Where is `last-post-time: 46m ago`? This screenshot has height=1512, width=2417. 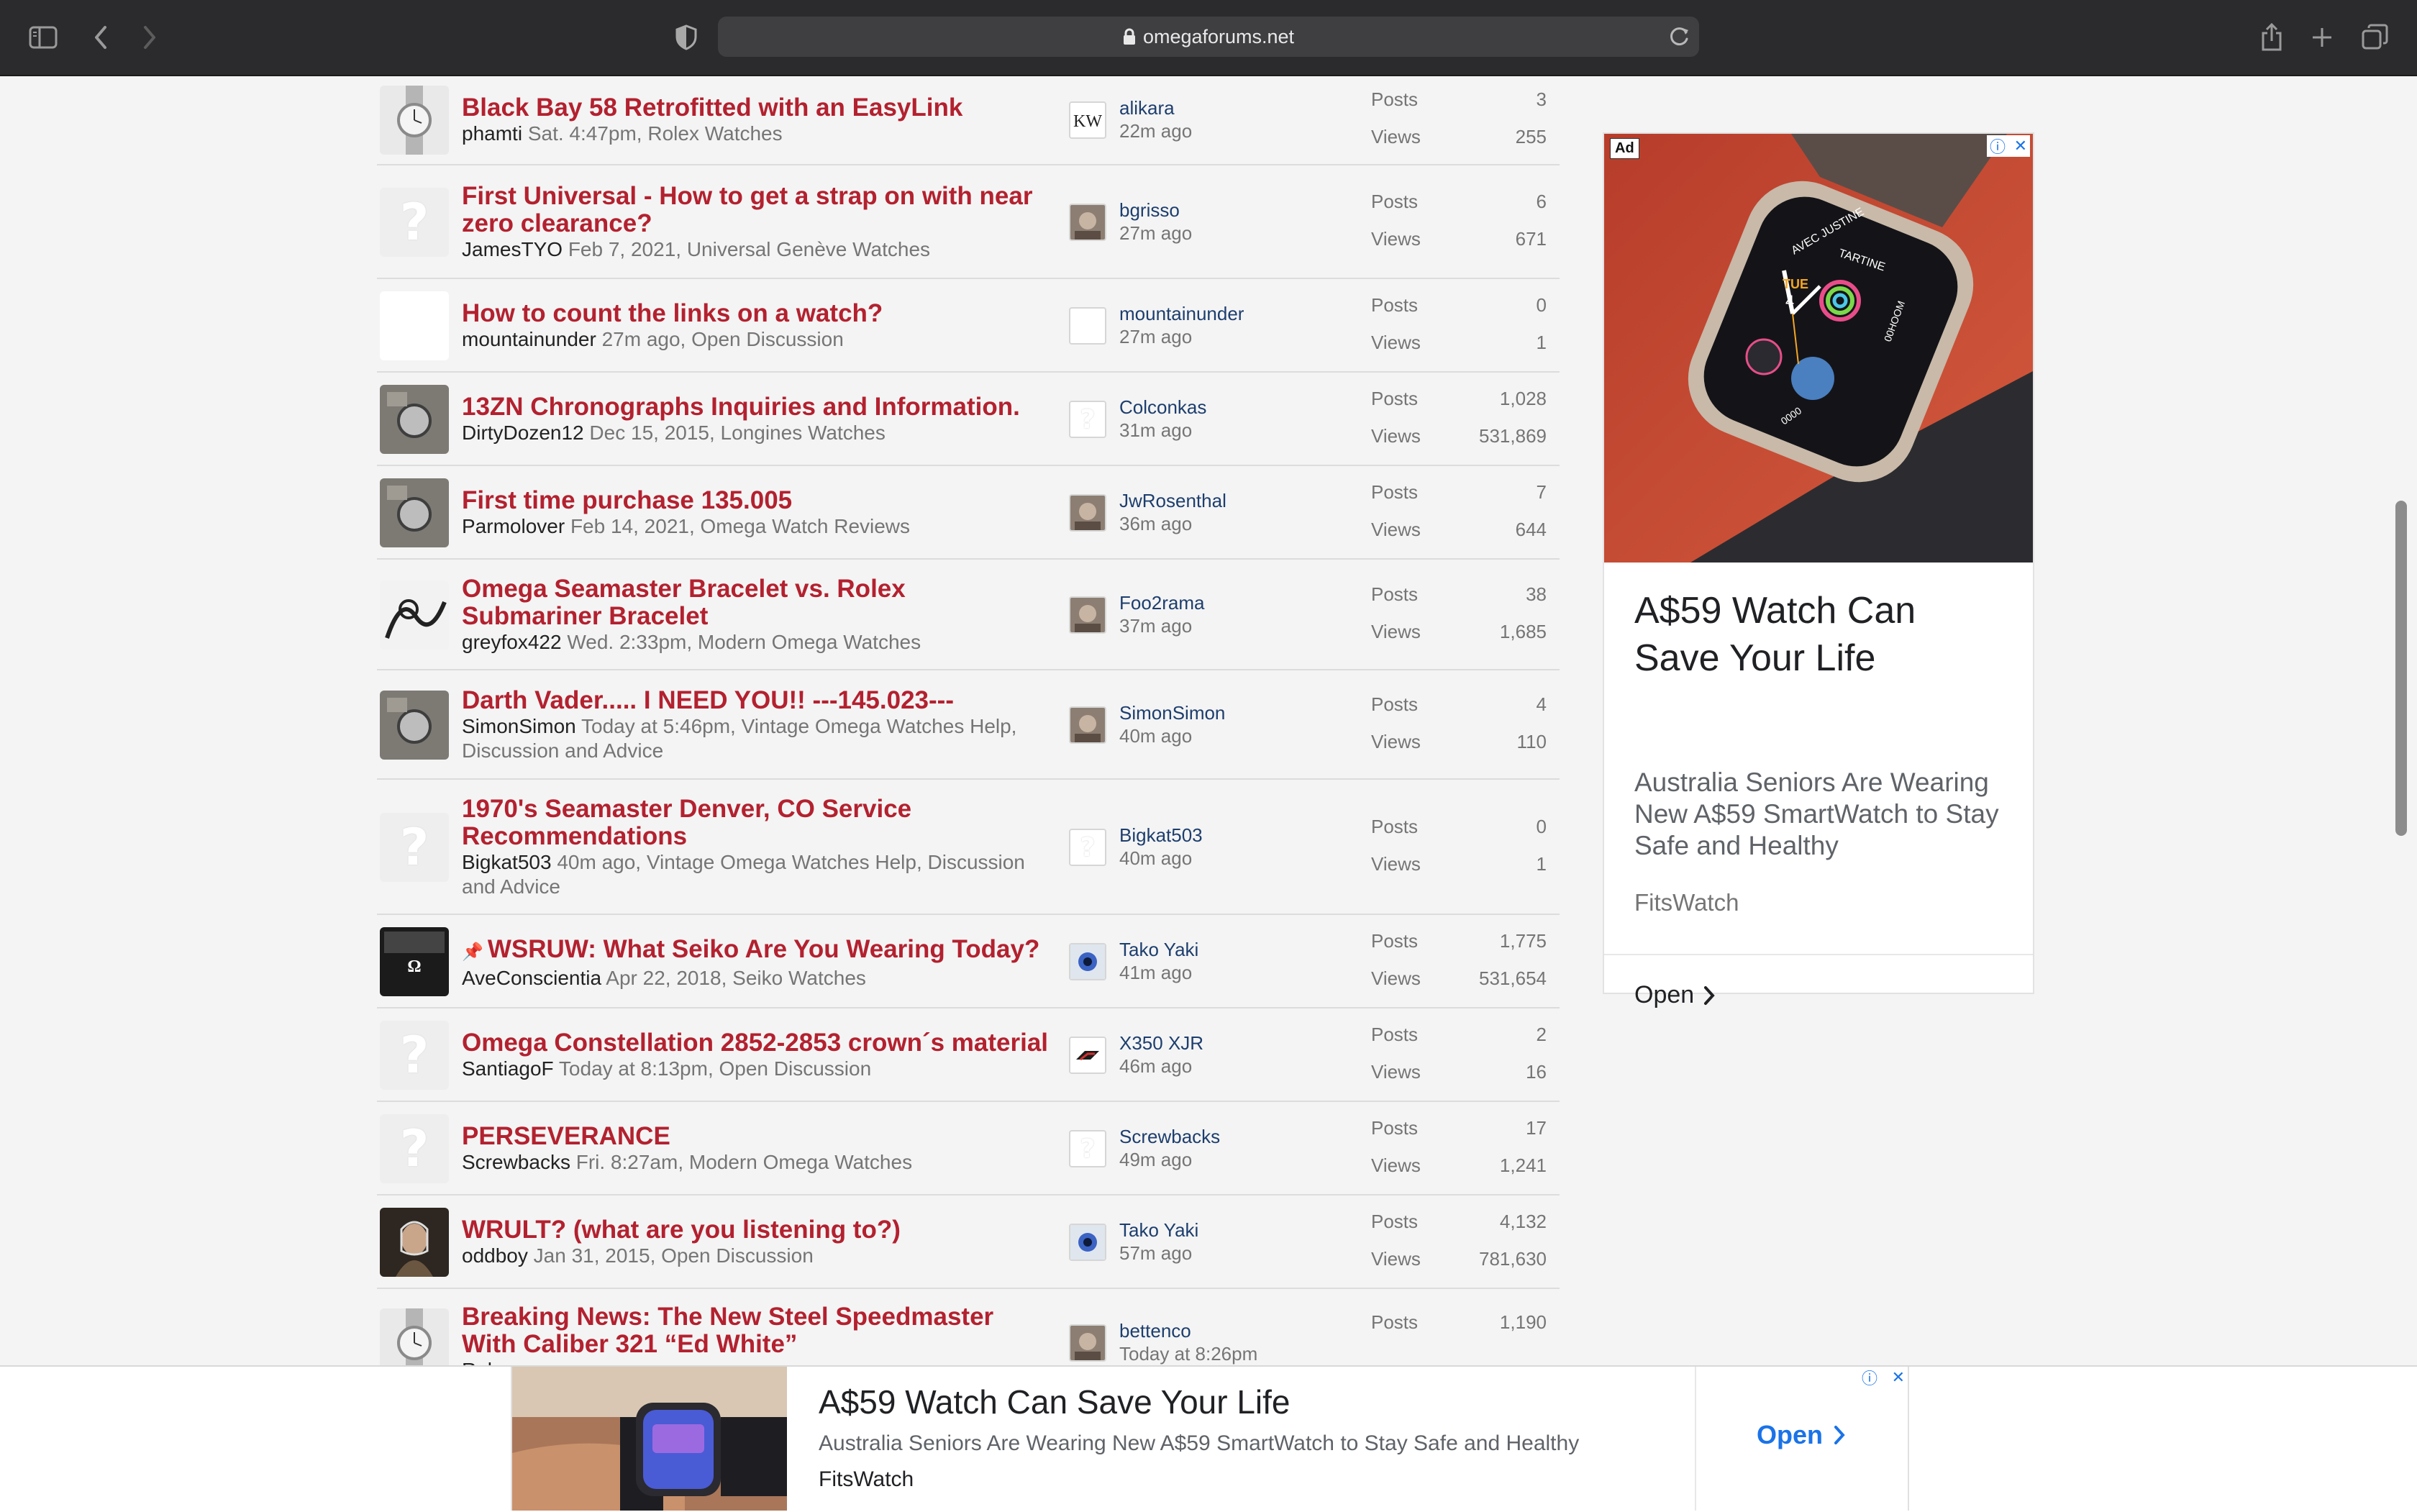 last-post-time: 46m ago is located at coordinates (1155, 1066).